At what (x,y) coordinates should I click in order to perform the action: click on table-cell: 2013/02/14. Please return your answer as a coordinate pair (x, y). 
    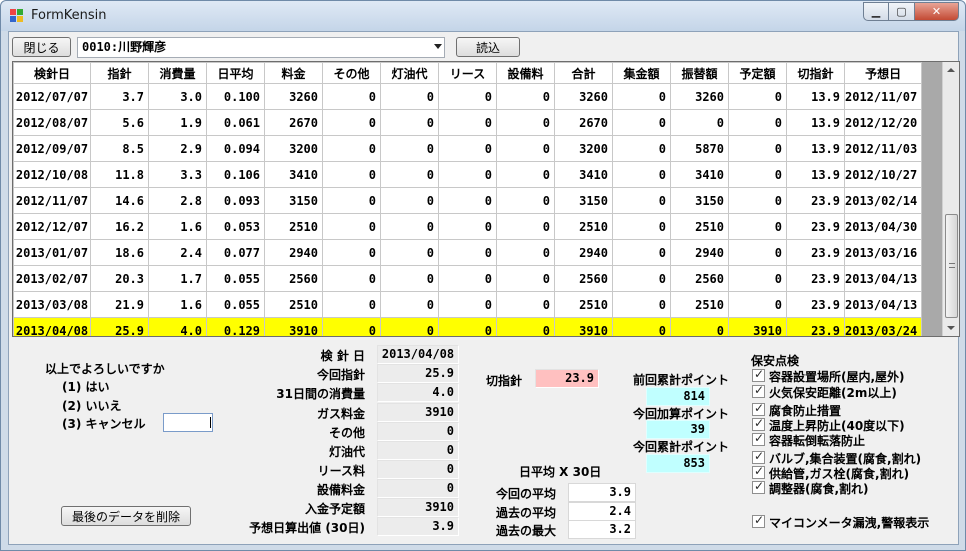
    Looking at the image, I should click on (883, 200).